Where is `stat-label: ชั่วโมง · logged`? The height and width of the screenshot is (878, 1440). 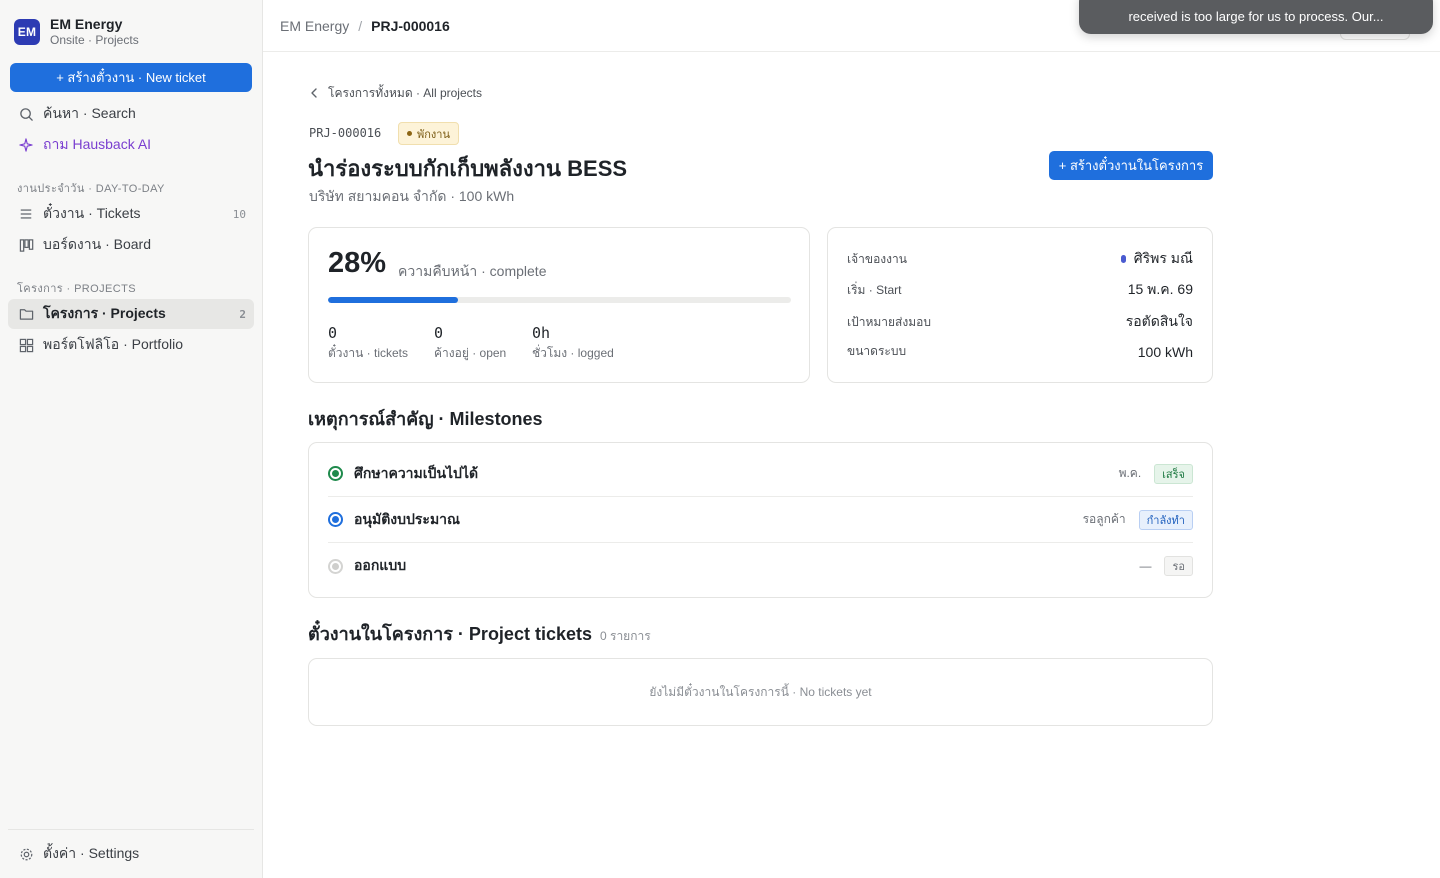
stat-label: ชั่วโมง · logged is located at coordinates (573, 353).